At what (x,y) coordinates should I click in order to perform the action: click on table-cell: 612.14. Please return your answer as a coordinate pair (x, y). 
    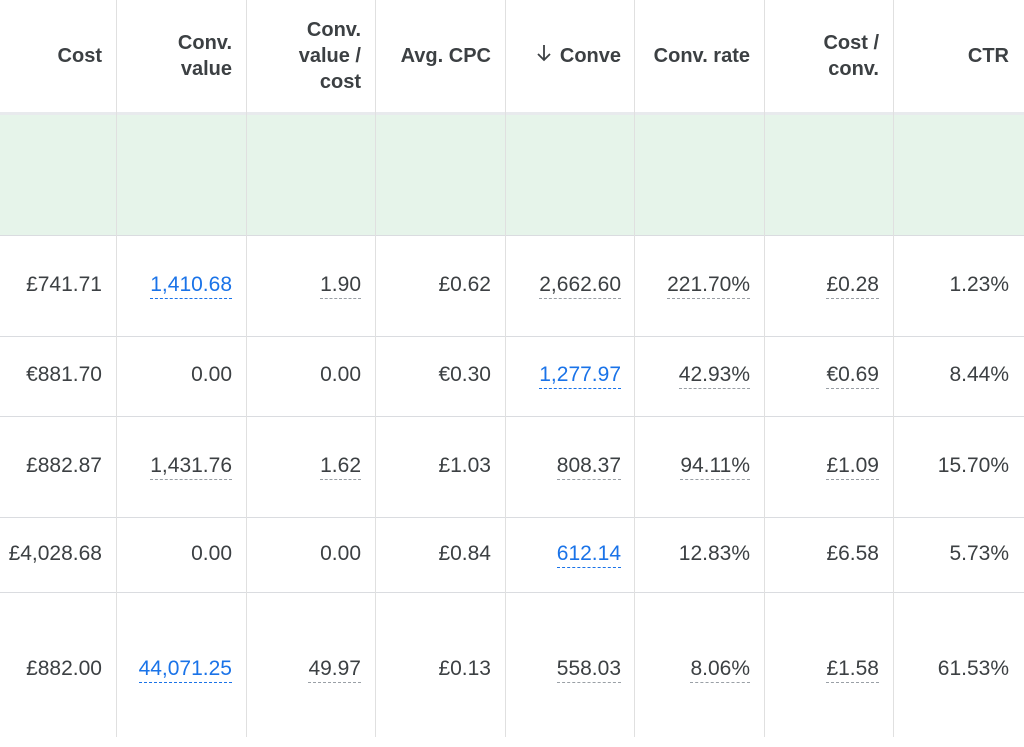
    Looking at the image, I should click on (563, 554).